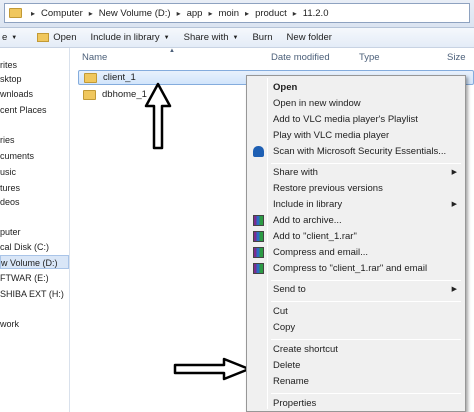 This screenshot has width=474, height=412. Describe the element at coordinates (356, 311) in the screenshot. I see `menu-item-cut: Cut` at that location.